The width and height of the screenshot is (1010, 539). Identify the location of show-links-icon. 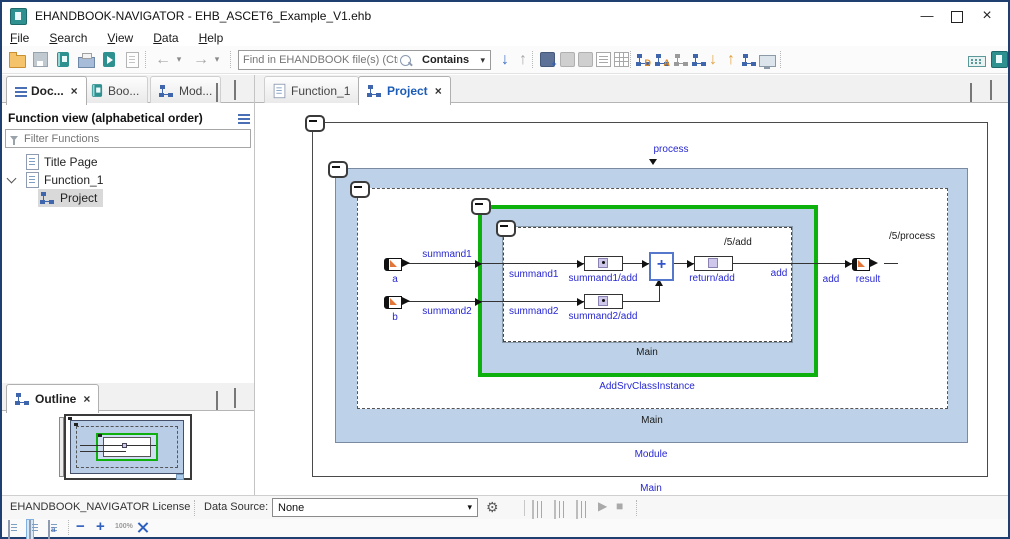
(681, 59).